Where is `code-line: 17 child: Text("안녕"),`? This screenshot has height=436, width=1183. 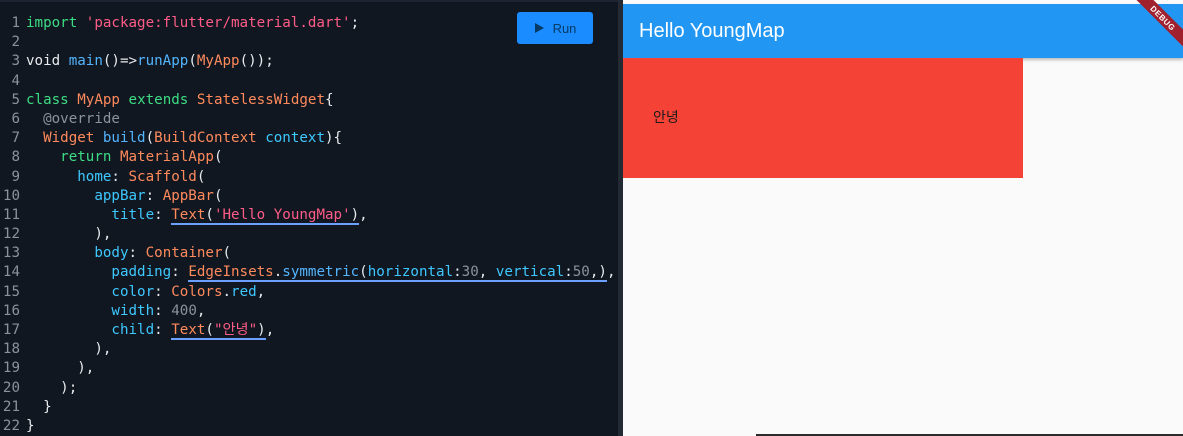
code-line: 17 child: Text("안녕"), is located at coordinates (309, 330).